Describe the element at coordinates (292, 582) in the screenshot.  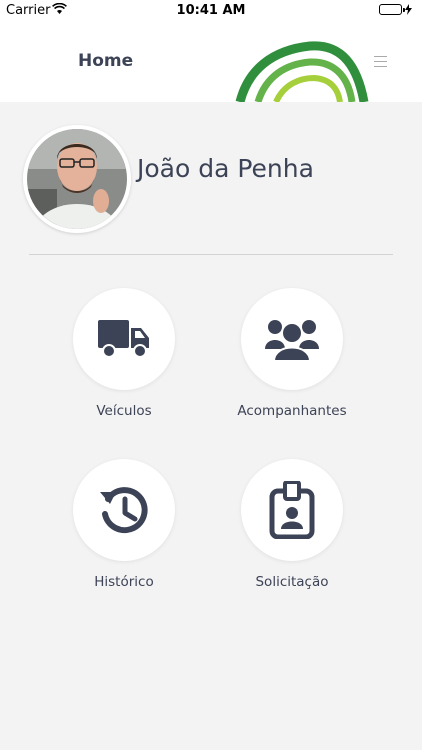
I see `solicitacao-label: Solicitação` at that location.